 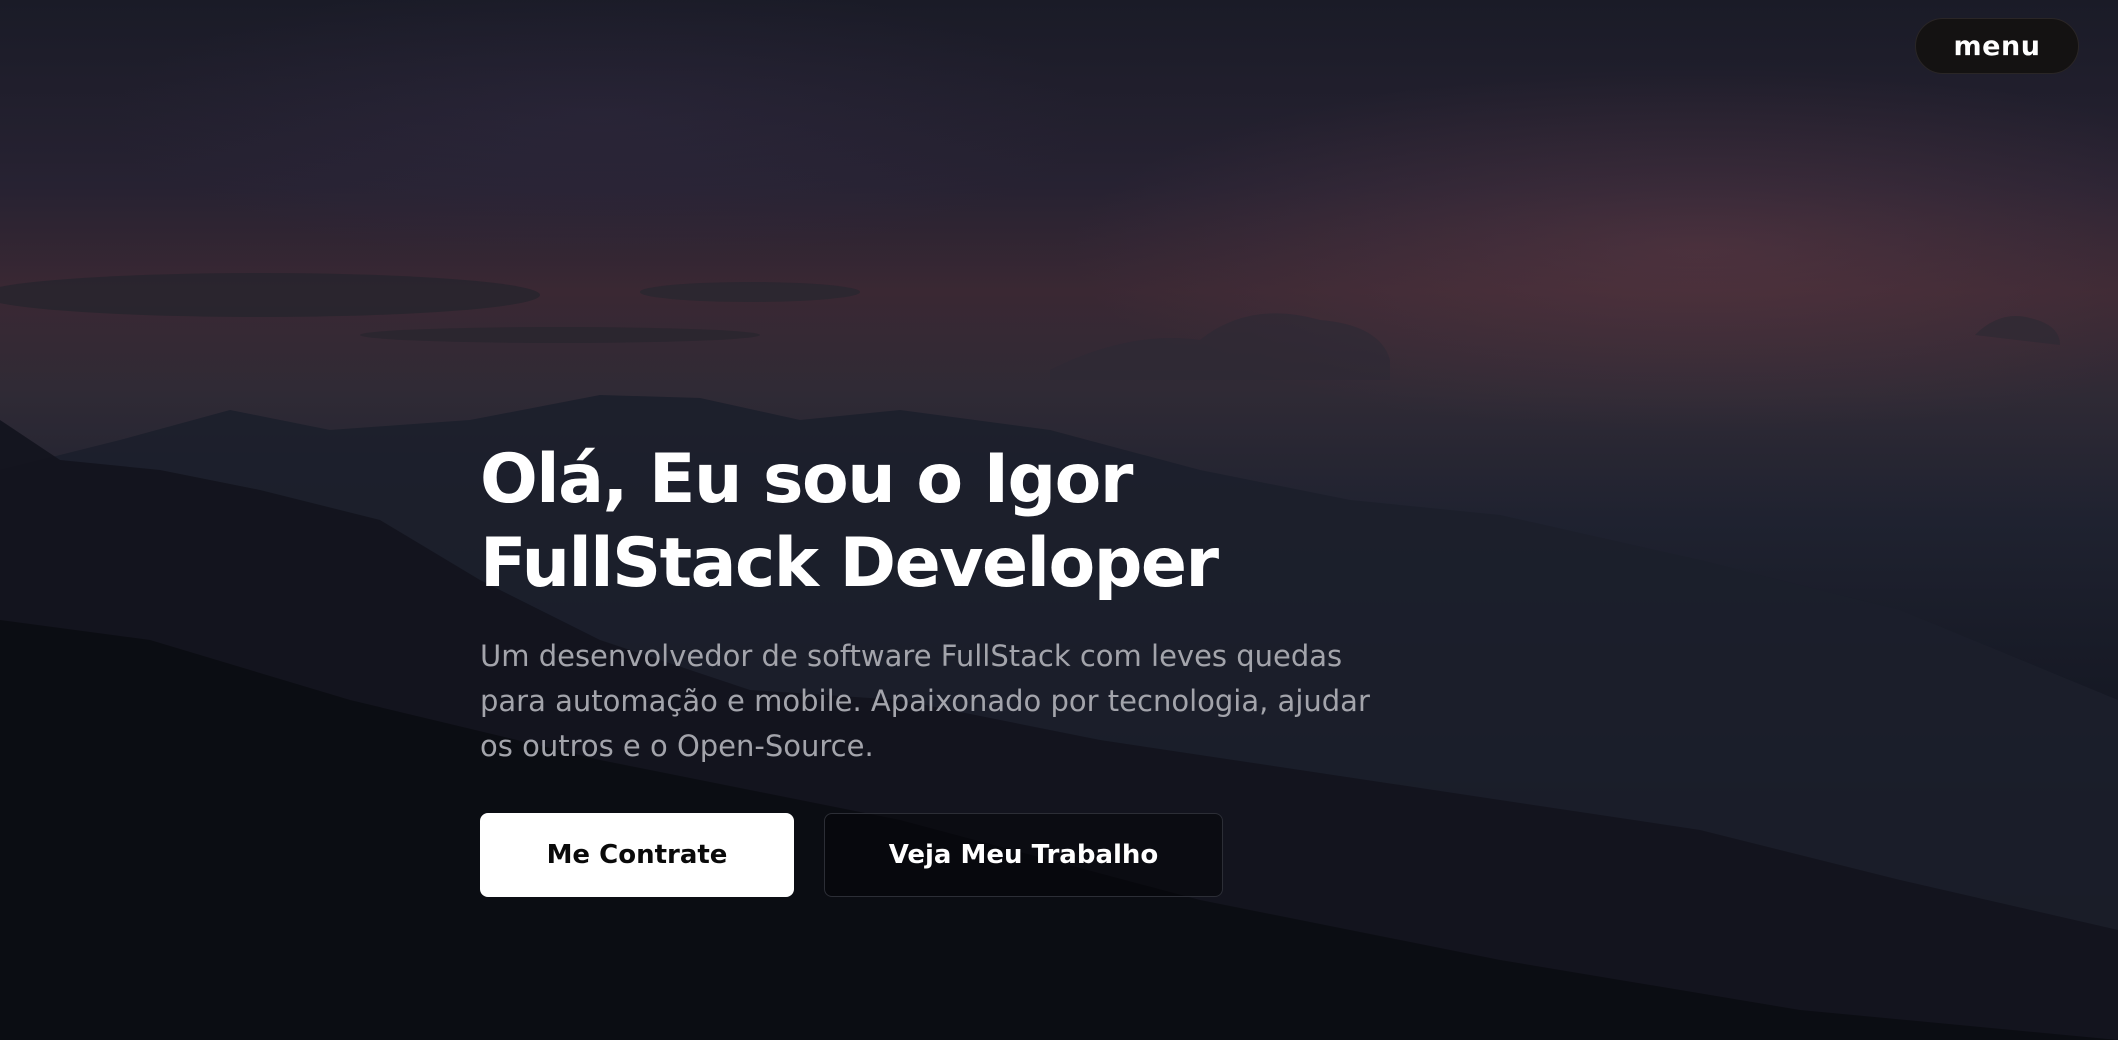 What do you see at coordinates (1997, 46) in the screenshot?
I see `menu-button: menu` at bounding box center [1997, 46].